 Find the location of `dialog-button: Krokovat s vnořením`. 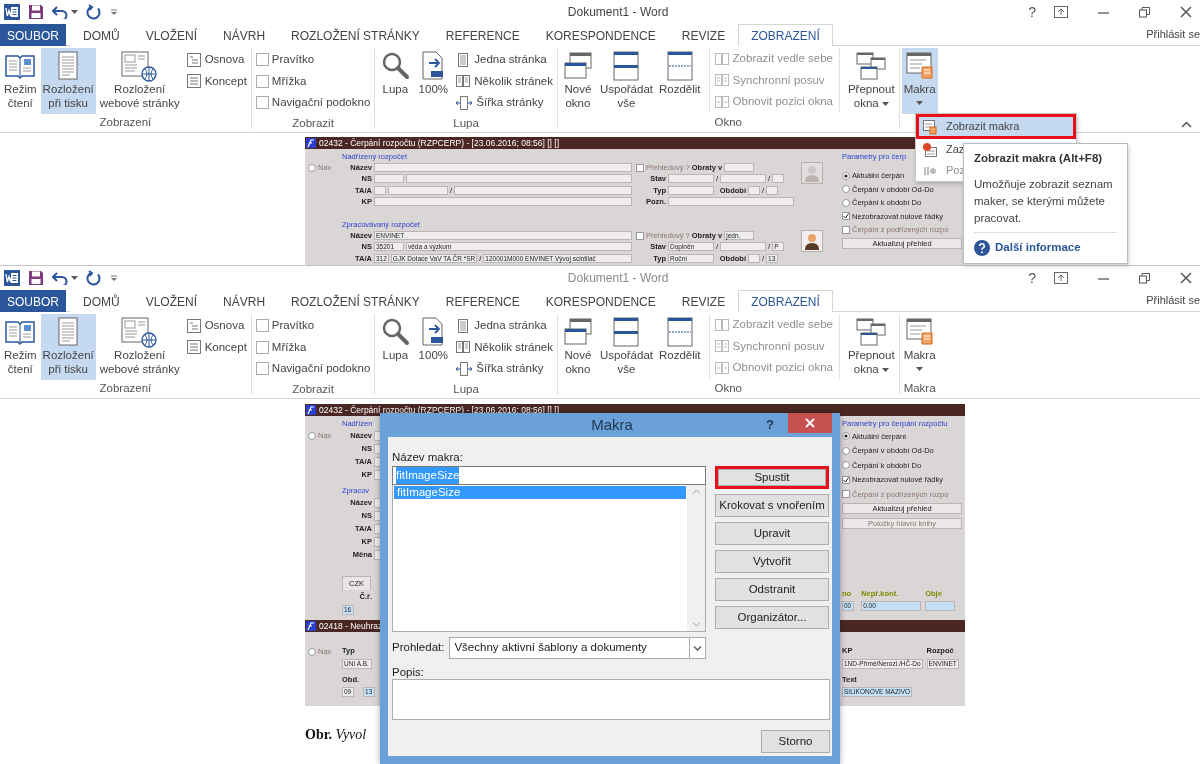

dialog-button: Krokovat s vnořením is located at coordinates (772, 505).